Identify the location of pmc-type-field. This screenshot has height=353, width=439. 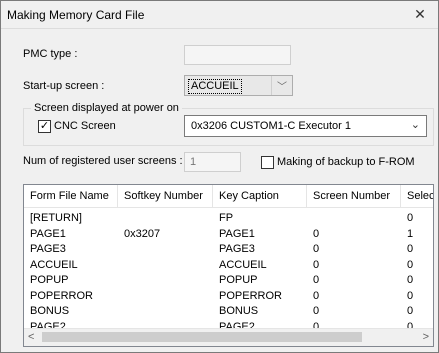
(237, 55).